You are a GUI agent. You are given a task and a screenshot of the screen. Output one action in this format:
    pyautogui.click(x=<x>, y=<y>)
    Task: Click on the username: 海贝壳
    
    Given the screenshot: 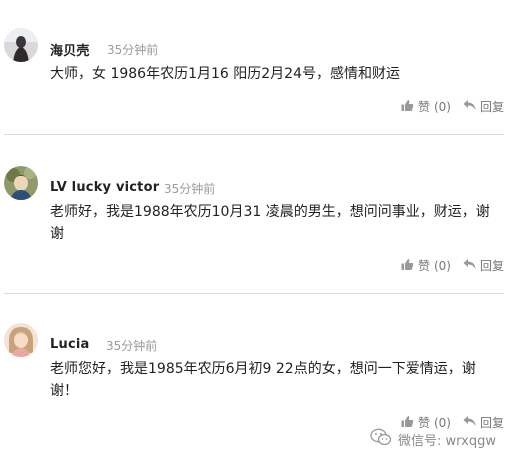 What is the action you would take?
    pyautogui.click(x=70, y=49)
    